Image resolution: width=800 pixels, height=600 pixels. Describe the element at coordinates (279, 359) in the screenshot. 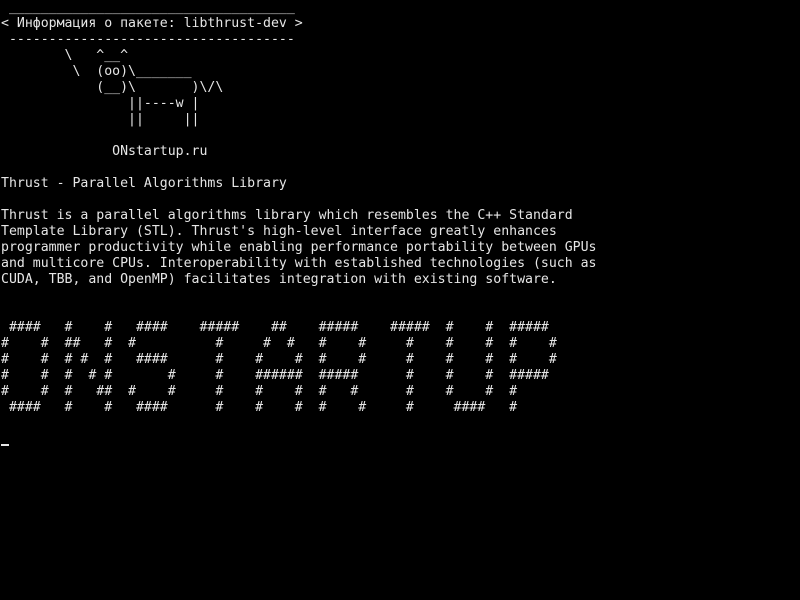

I see `banner-line: # # # # # #### # # # # # # # # # #` at that location.